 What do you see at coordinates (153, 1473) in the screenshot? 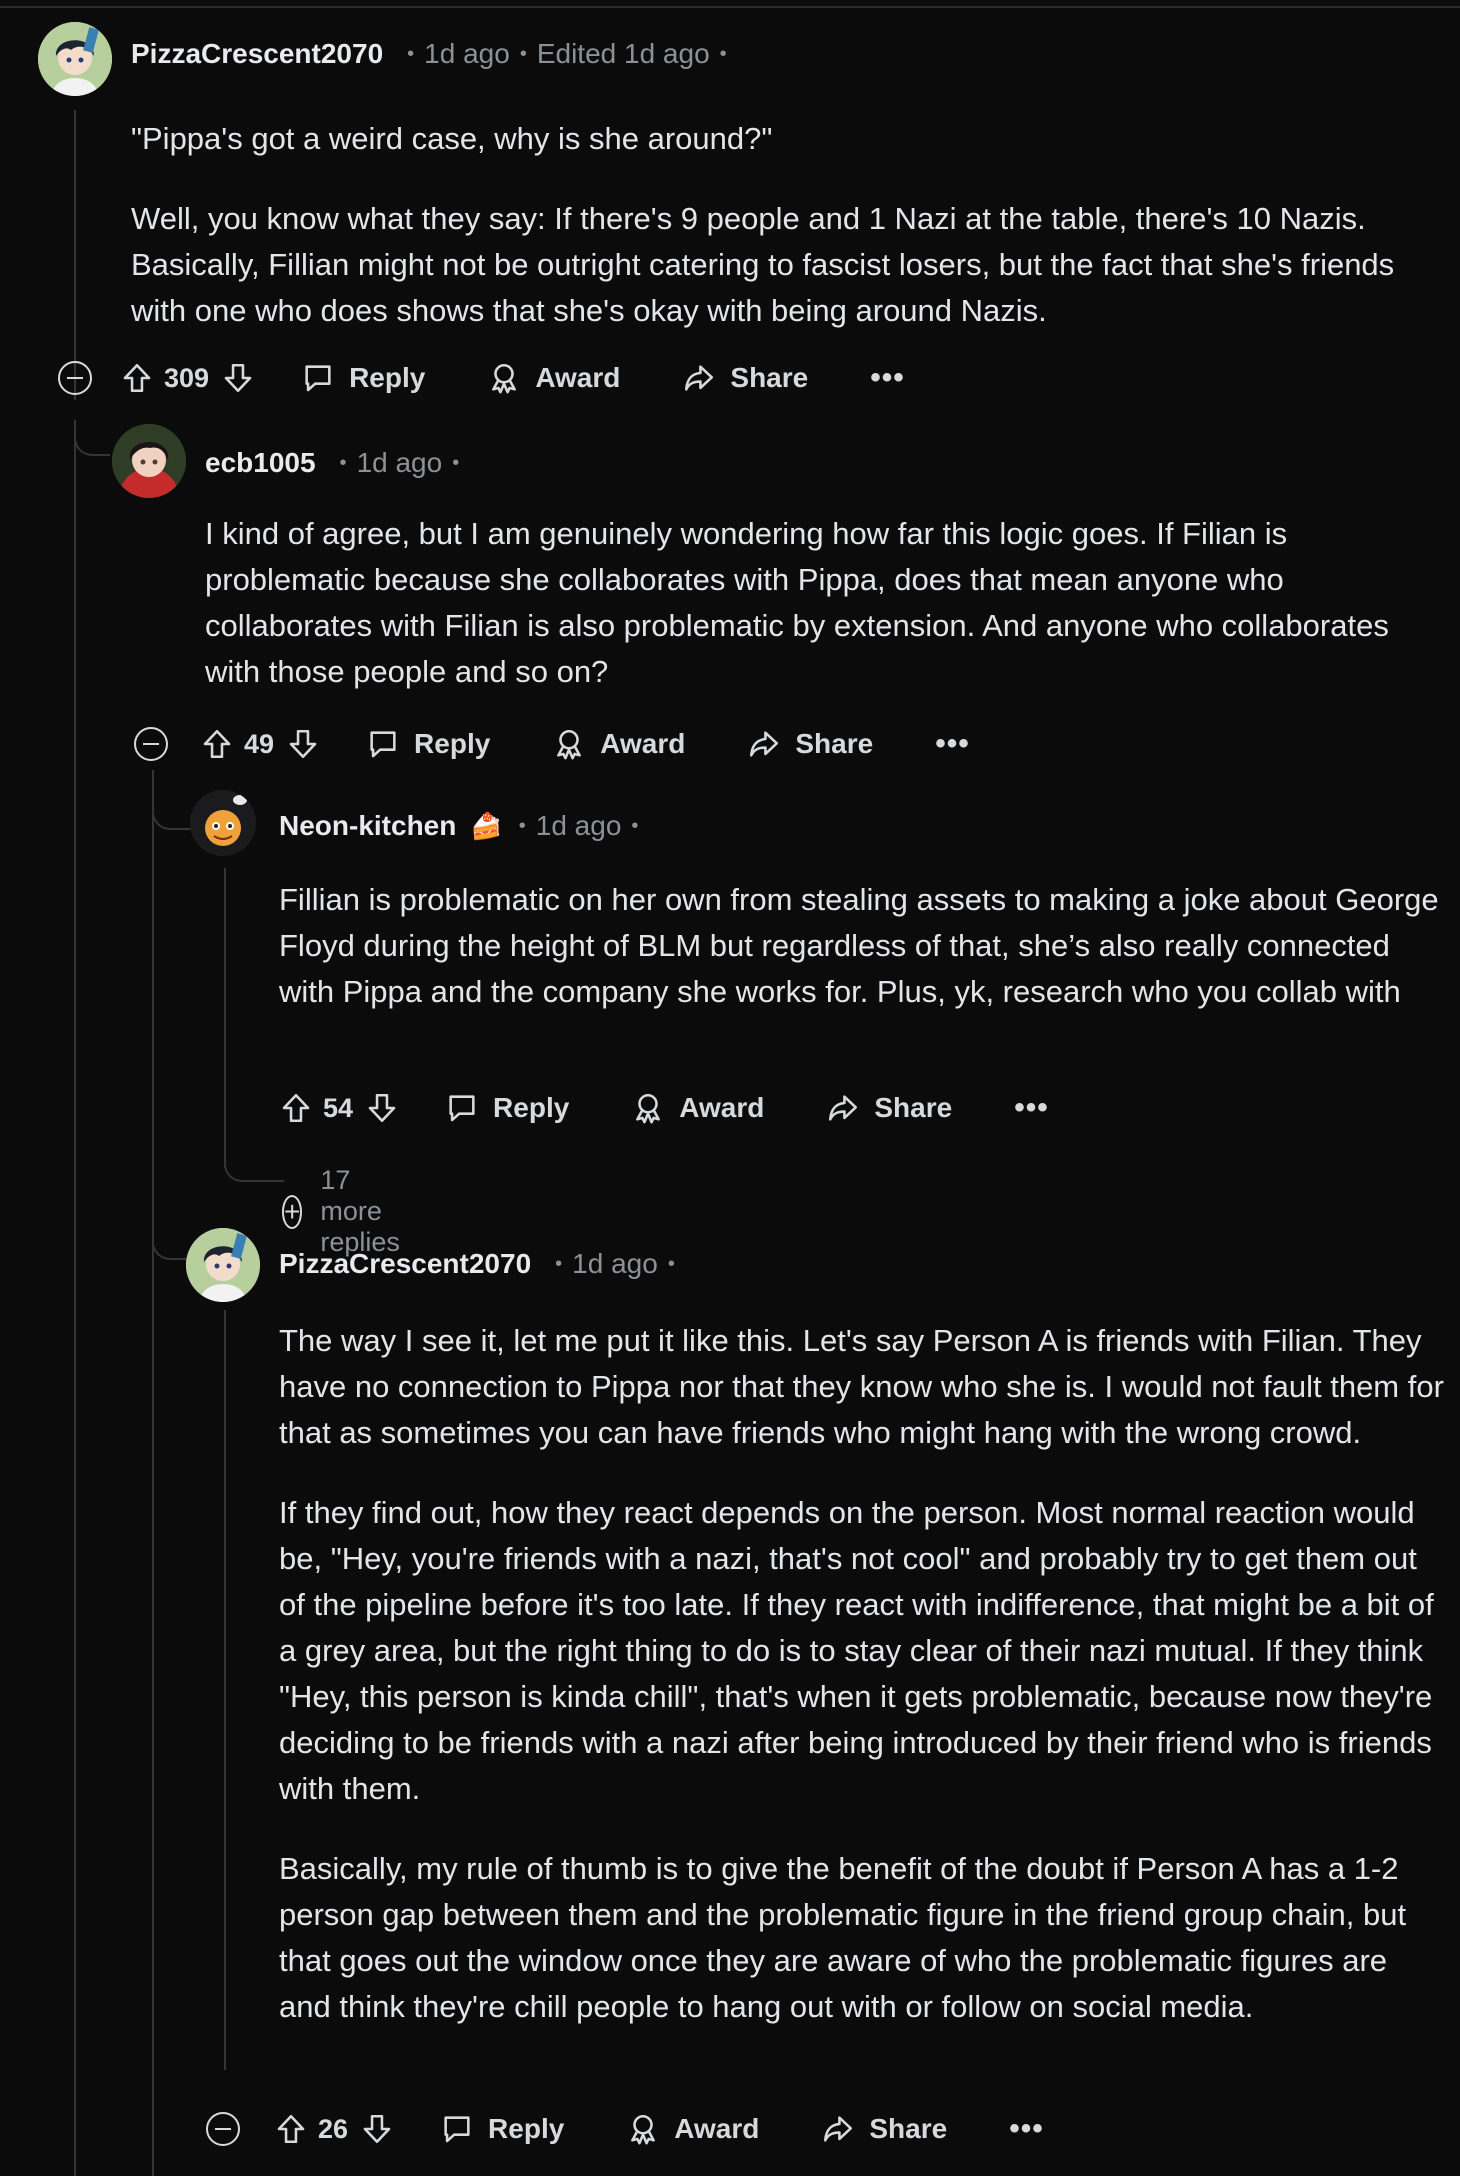
I see `thread-line-level-1b` at bounding box center [153, 1473].